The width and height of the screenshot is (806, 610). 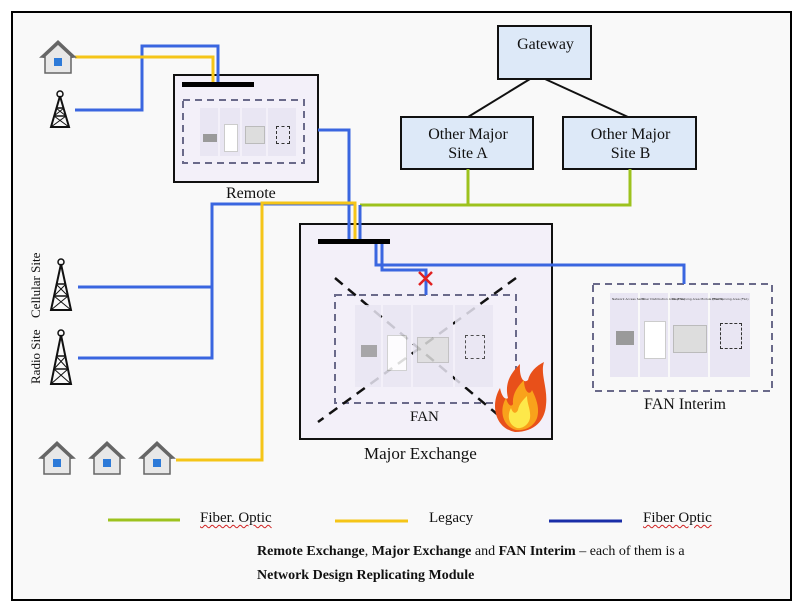 What do you see at coordinates (251, 193) in the screenshot?
I see `remote-label: Remote` at bounding box center [251, 193].